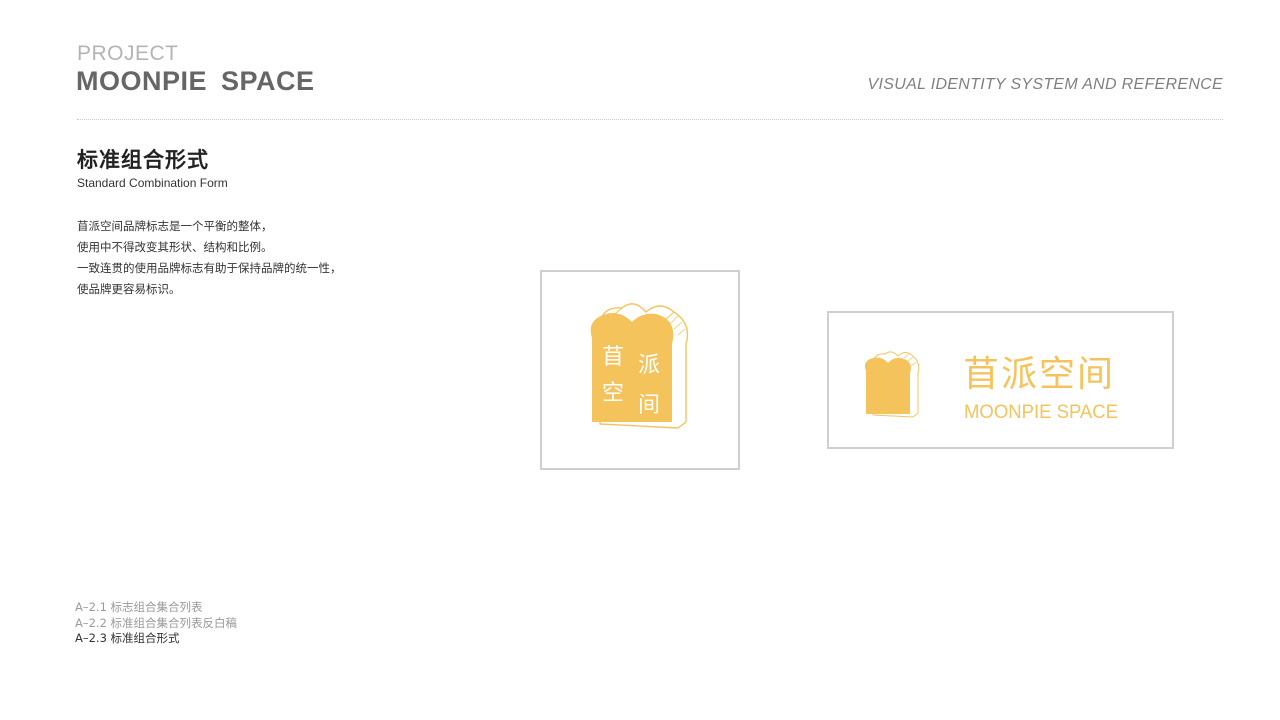 The height and width of the screenshot is (720, 1280). Describe the element at coordinates (195, 81) in the screenshot. I see `project-name: MOONPIE SPACE` at that location.